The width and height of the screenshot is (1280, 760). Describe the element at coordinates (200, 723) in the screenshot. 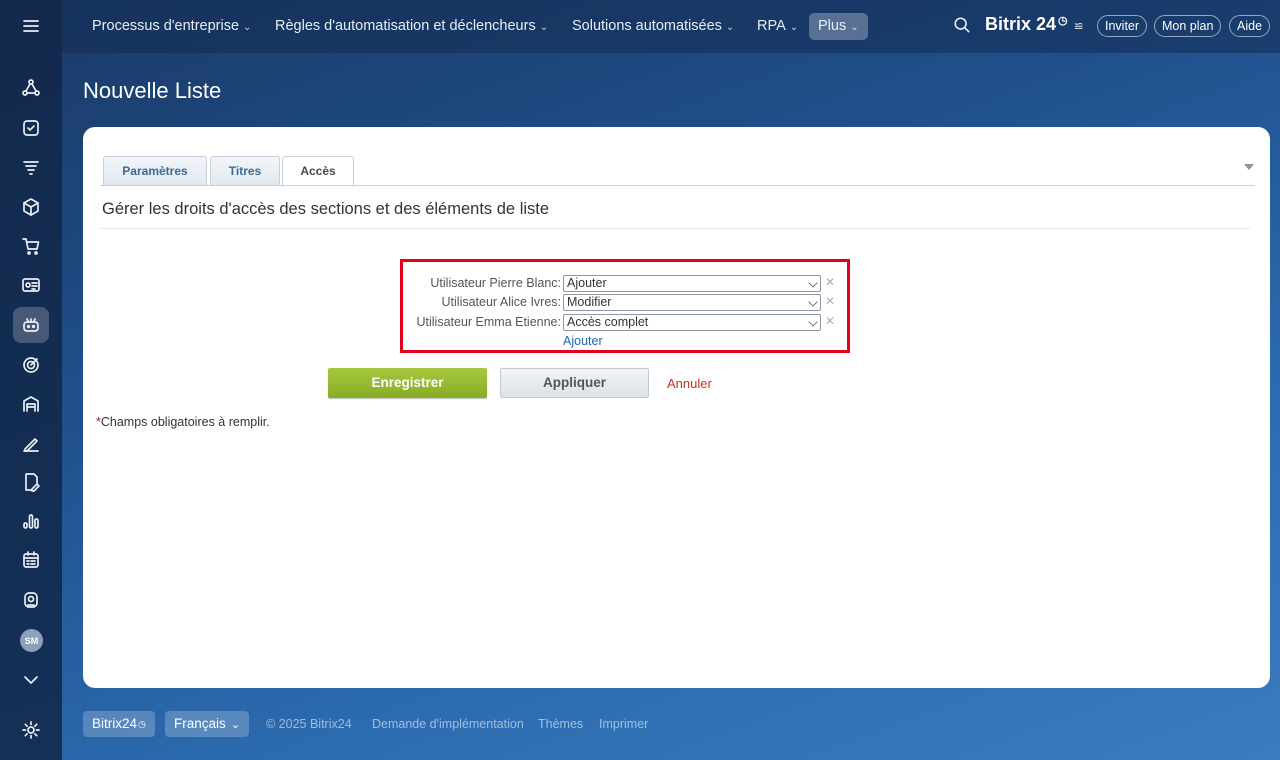

I see `language-label: Français` at that location.